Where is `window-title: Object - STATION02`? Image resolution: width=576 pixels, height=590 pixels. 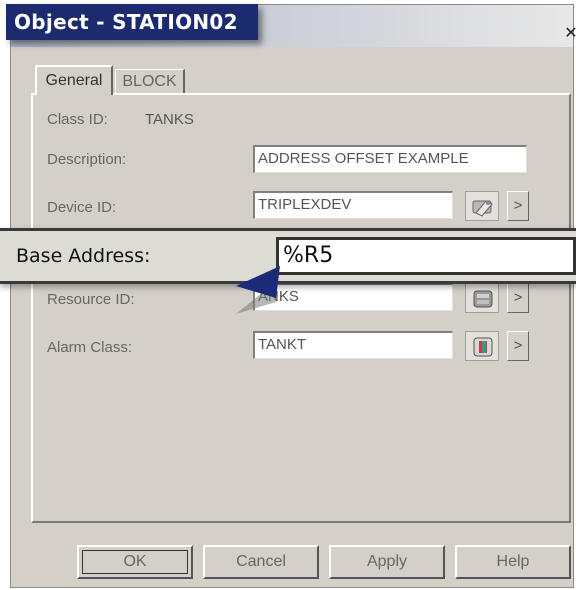
window-title: Object - STATION02 is located at coordinates (132, 22).